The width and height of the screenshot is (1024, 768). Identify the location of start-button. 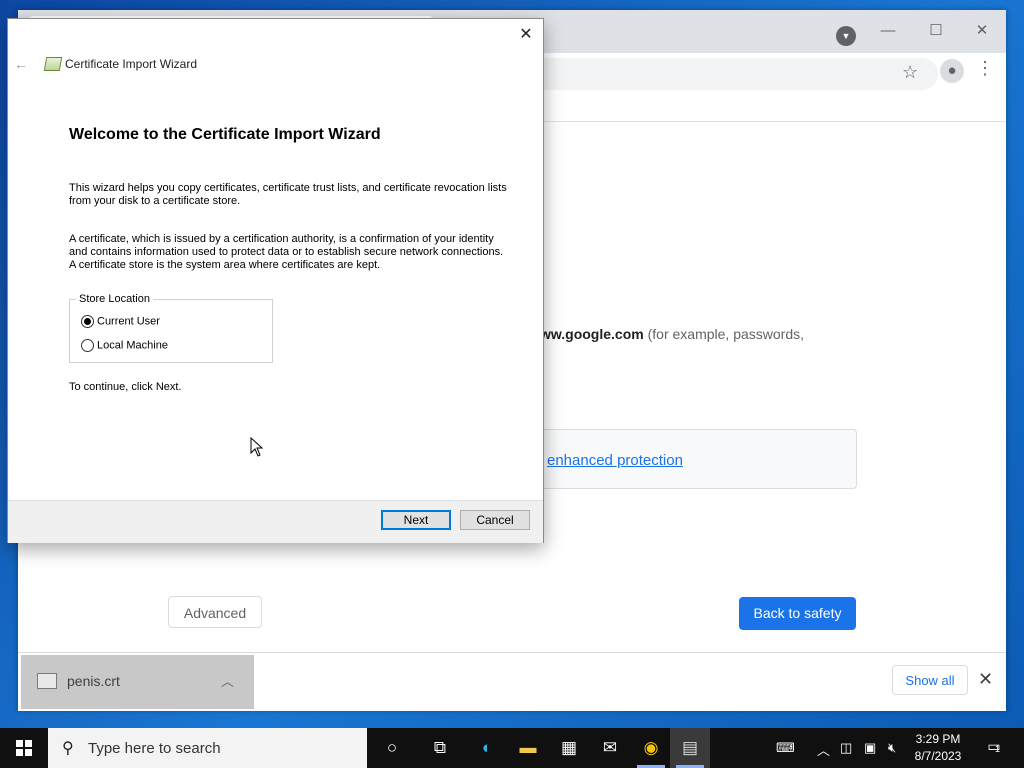
(24, 748).